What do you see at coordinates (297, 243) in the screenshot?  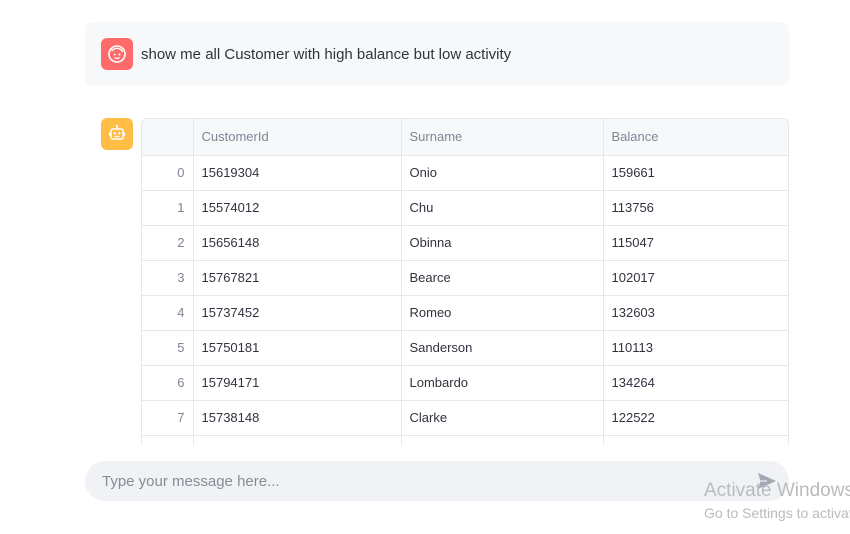 I see `cell-customer-id: 15656148` at bounding box center [297, 243].